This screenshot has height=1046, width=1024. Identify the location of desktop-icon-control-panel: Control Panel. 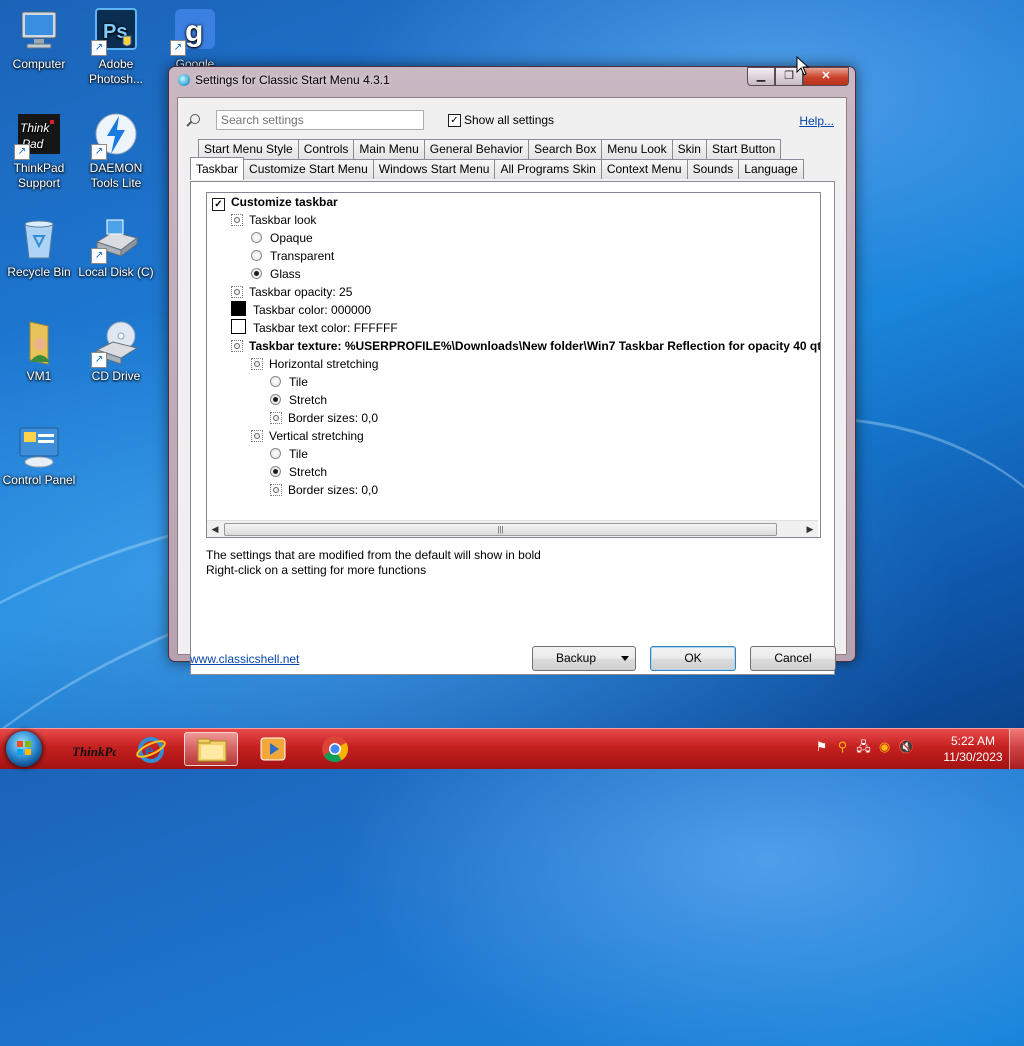
(40, 456).